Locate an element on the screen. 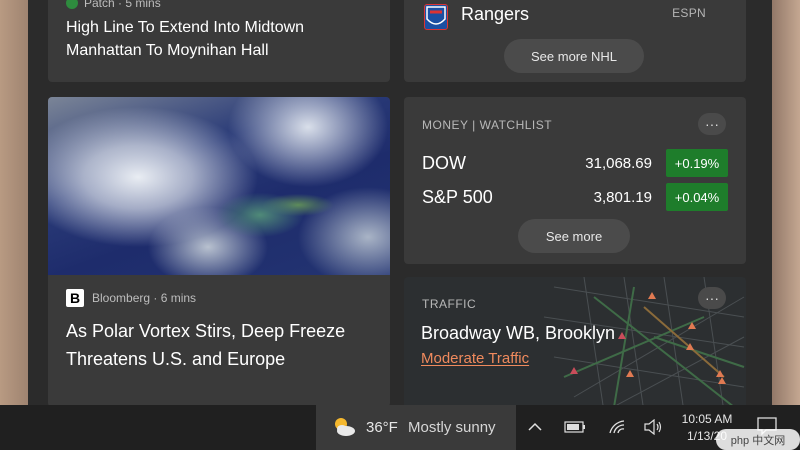 The width and height of the screenshot is (800, 450). watermark: php 中文网 is located at coordinates (758, 439).